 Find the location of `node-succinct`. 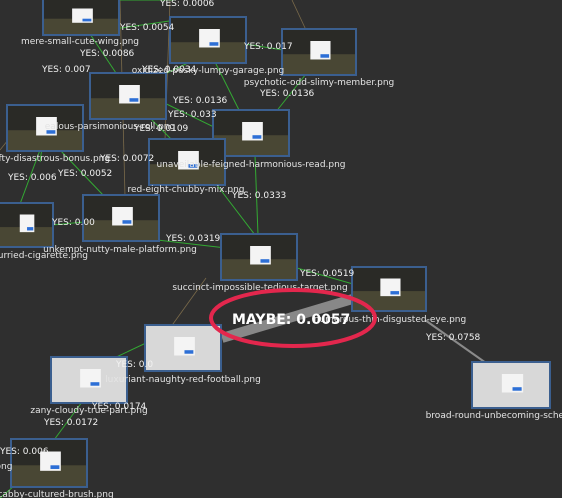

node-succinct is located at coordinates (259, 257).